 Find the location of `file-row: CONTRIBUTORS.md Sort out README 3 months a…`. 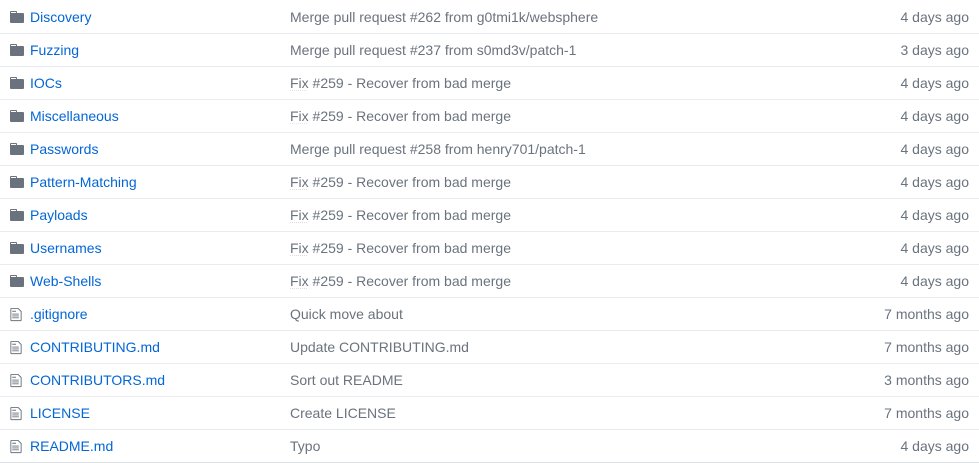

file-row: CONTRIBUTORS.md Sort out README 3 months a… is located at coordinates (489, 379).